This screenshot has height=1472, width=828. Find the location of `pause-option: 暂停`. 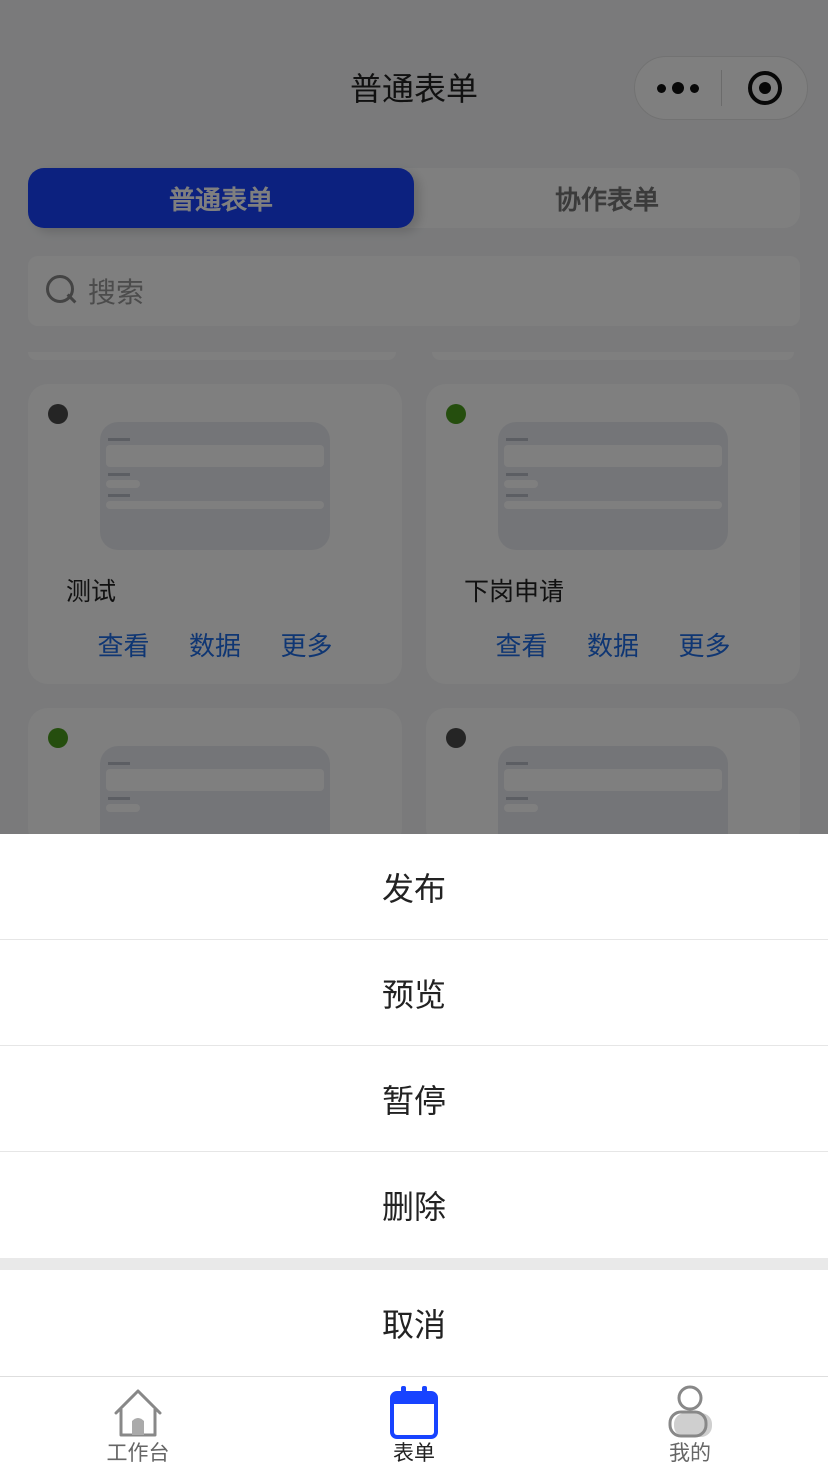

pause-option: 暂停 is located at coordinates (414, 1099).